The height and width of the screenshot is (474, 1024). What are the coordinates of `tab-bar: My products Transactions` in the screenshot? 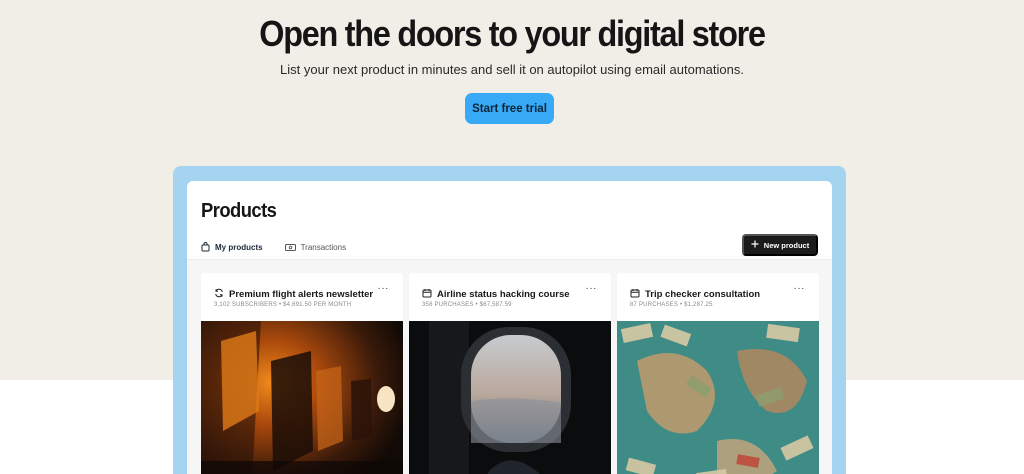 It's located at (273, 247).